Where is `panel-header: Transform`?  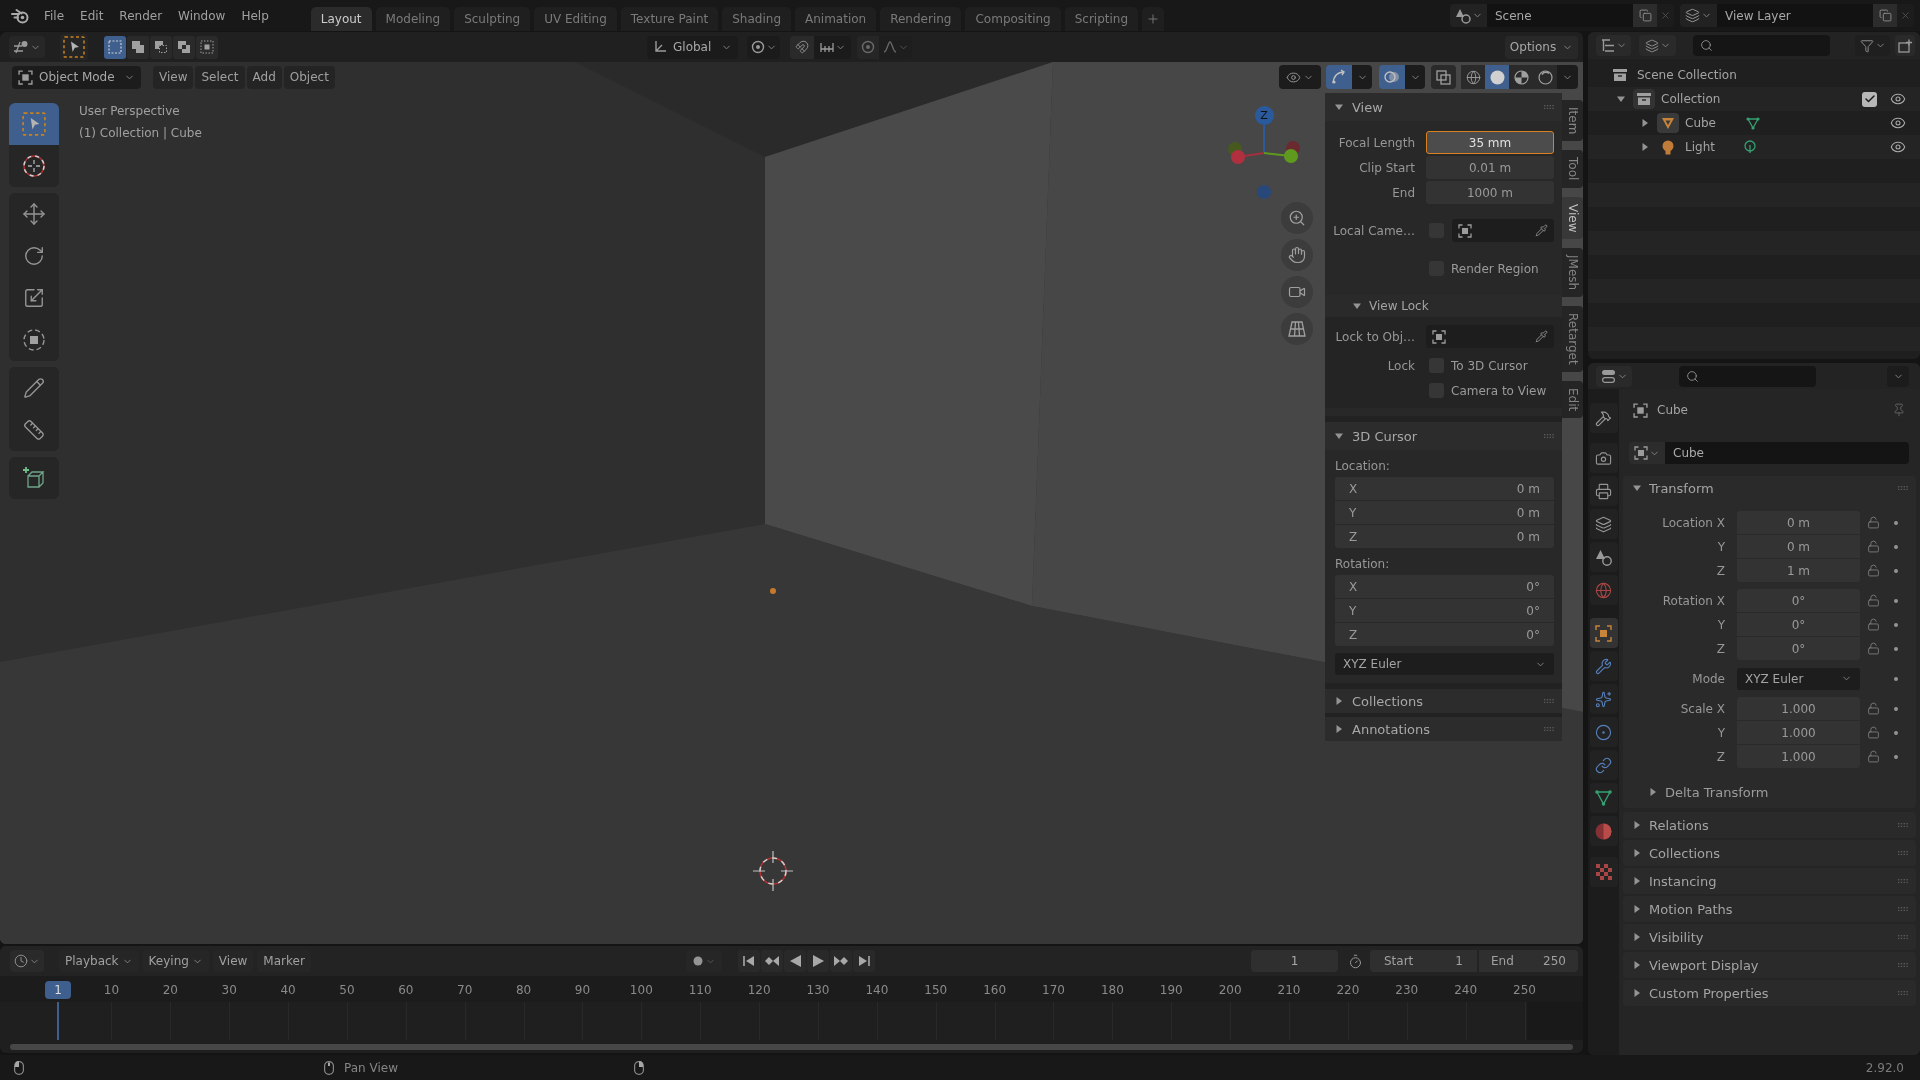 panel-header: Transform is located at coordinates (1769, 488).